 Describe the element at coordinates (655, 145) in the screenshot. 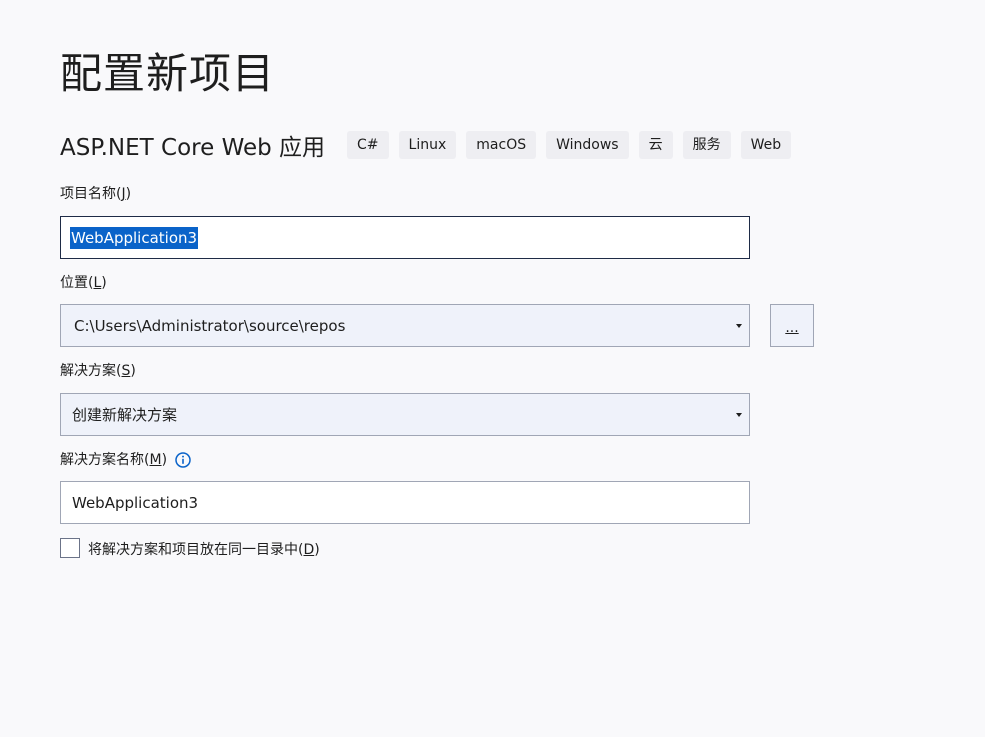

I see `tag-cloud: 云` at that location.